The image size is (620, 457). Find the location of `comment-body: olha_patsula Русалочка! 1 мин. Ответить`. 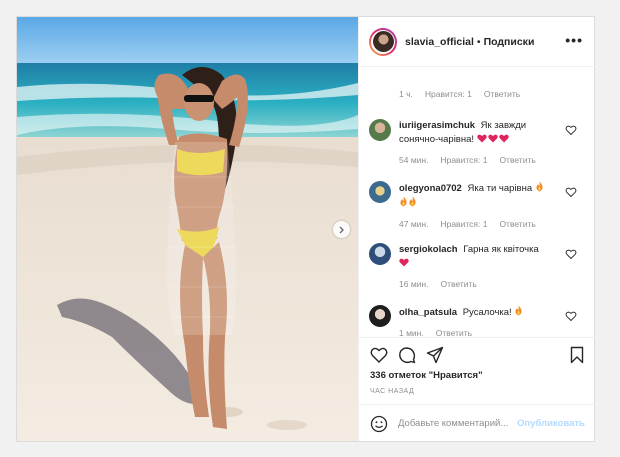

comment-body: olha_patsula Русалочка! 1 мин. Ответить is located at coordinates (479, 321).